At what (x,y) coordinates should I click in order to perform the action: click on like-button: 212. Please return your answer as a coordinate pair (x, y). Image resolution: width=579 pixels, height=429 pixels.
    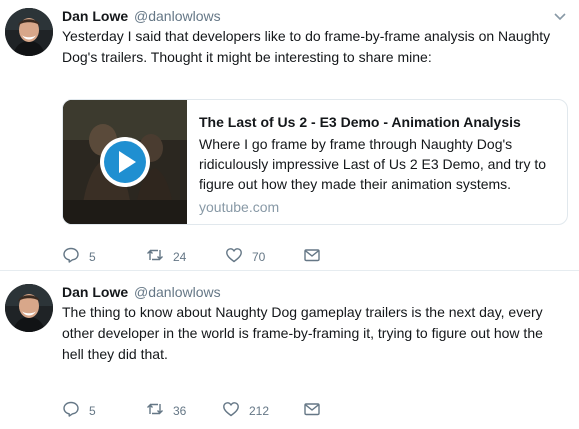
    Looking at the image, I should click on (245, 409).